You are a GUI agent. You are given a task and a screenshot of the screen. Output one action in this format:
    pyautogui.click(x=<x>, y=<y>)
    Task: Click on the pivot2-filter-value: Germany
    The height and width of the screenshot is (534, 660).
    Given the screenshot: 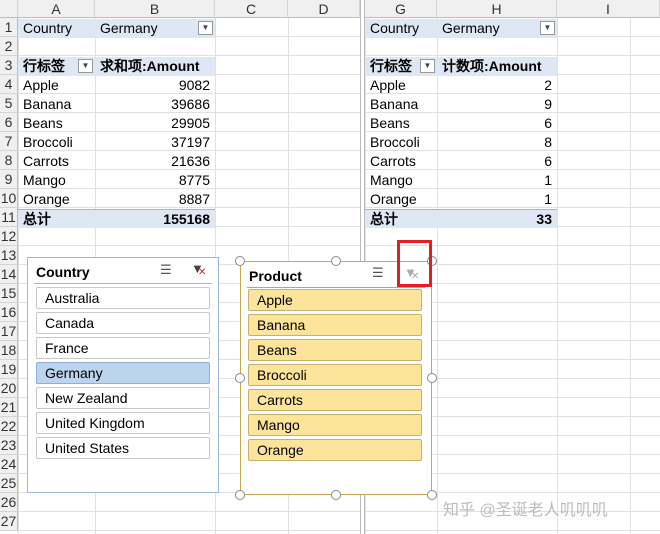 What is the action you would take?
    pyautogui.click(x=497, y=28)
    